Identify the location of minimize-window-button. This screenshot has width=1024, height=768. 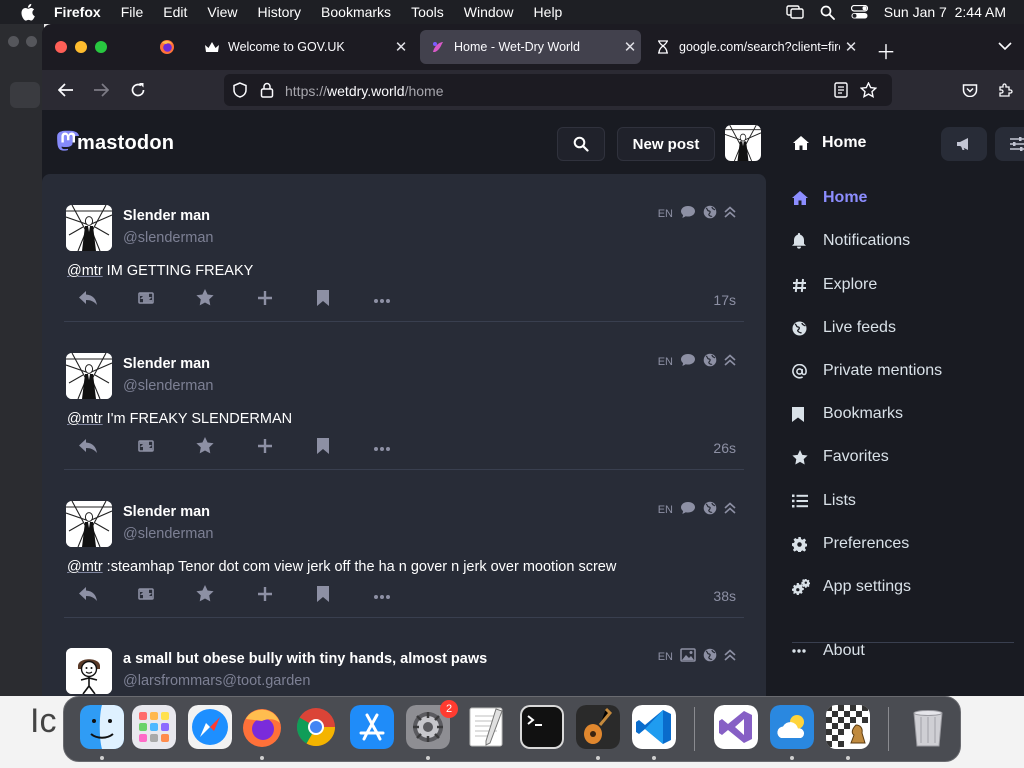
(81, 47).